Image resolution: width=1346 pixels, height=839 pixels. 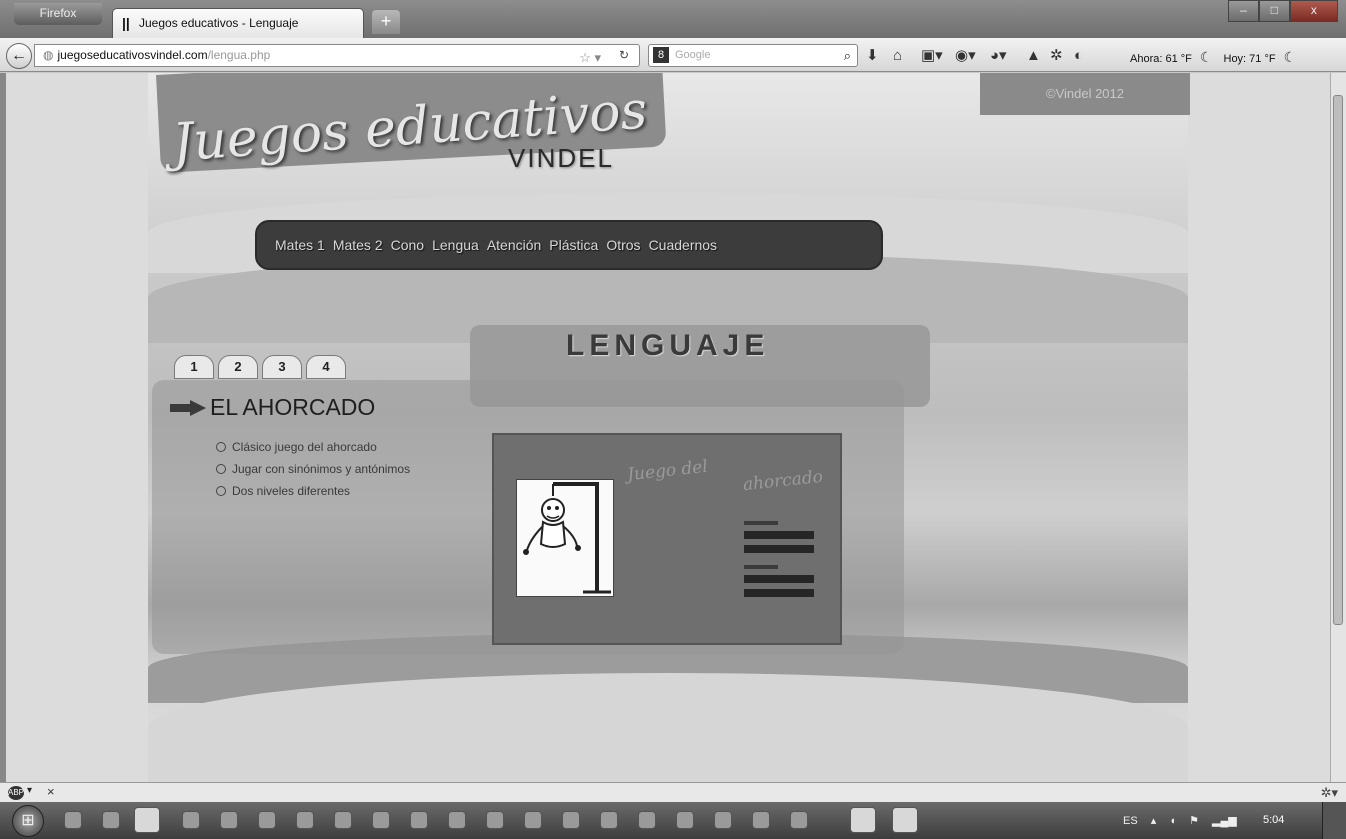 I want to click on addon-icon-4: ✲, so click(x=1056, y=56).